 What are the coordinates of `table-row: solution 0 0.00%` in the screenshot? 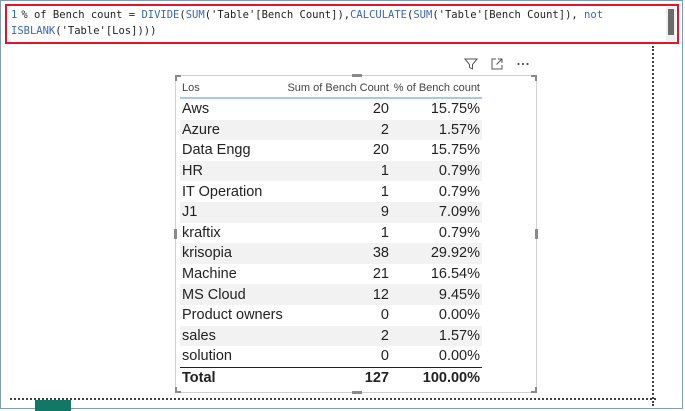 It's located at (331, 356).